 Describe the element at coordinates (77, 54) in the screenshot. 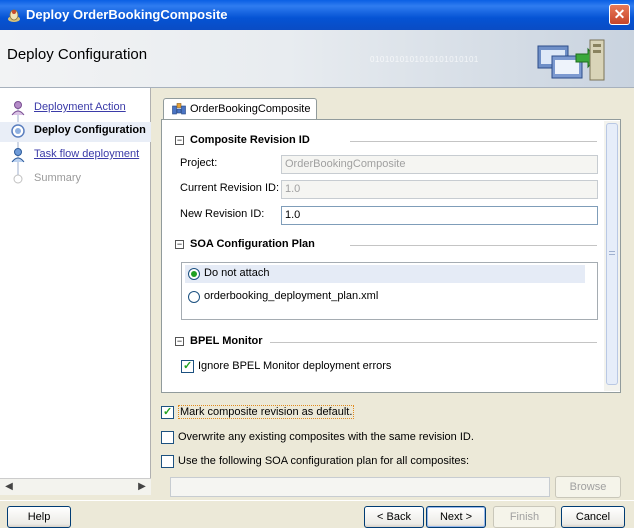

I see `page-title: Deploy Configuration` at that location.